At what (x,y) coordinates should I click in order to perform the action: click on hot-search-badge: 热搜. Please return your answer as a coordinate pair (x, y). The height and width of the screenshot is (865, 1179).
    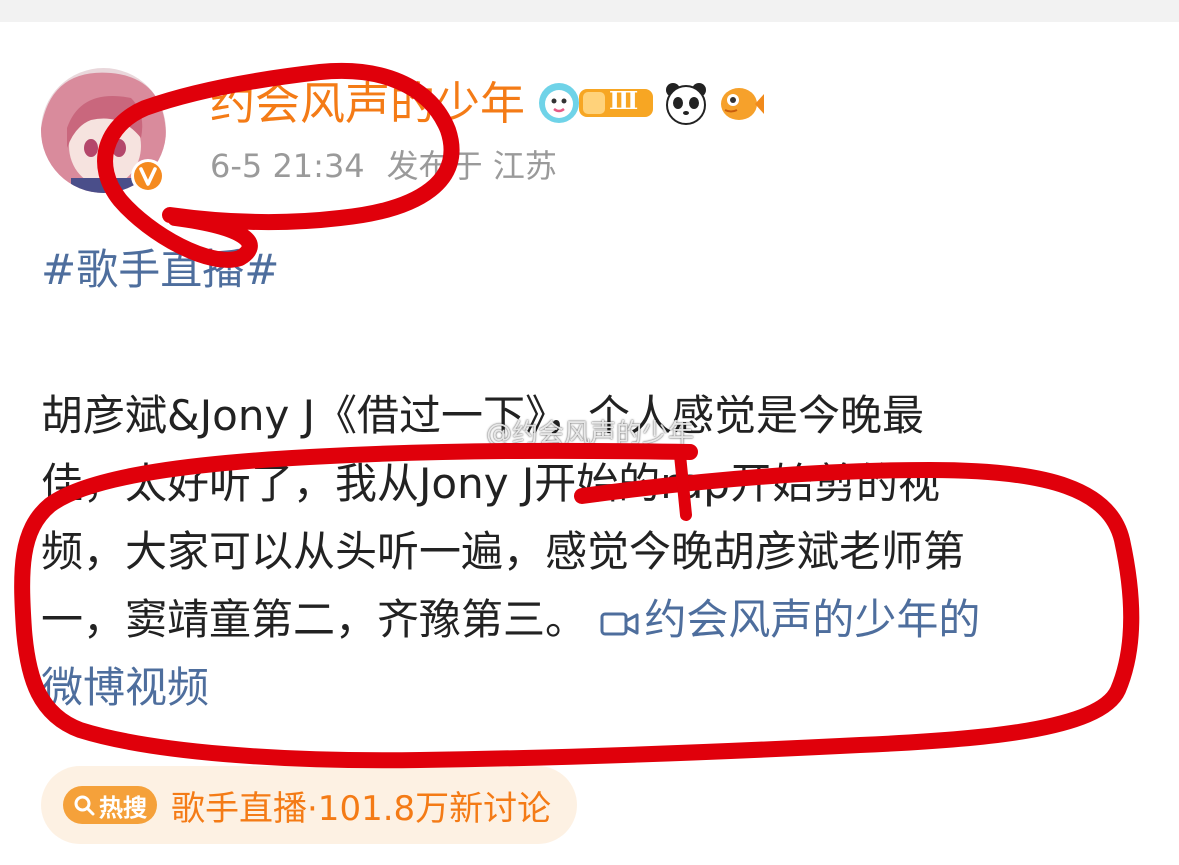
    Looking at the image, I should click on (110, 805).